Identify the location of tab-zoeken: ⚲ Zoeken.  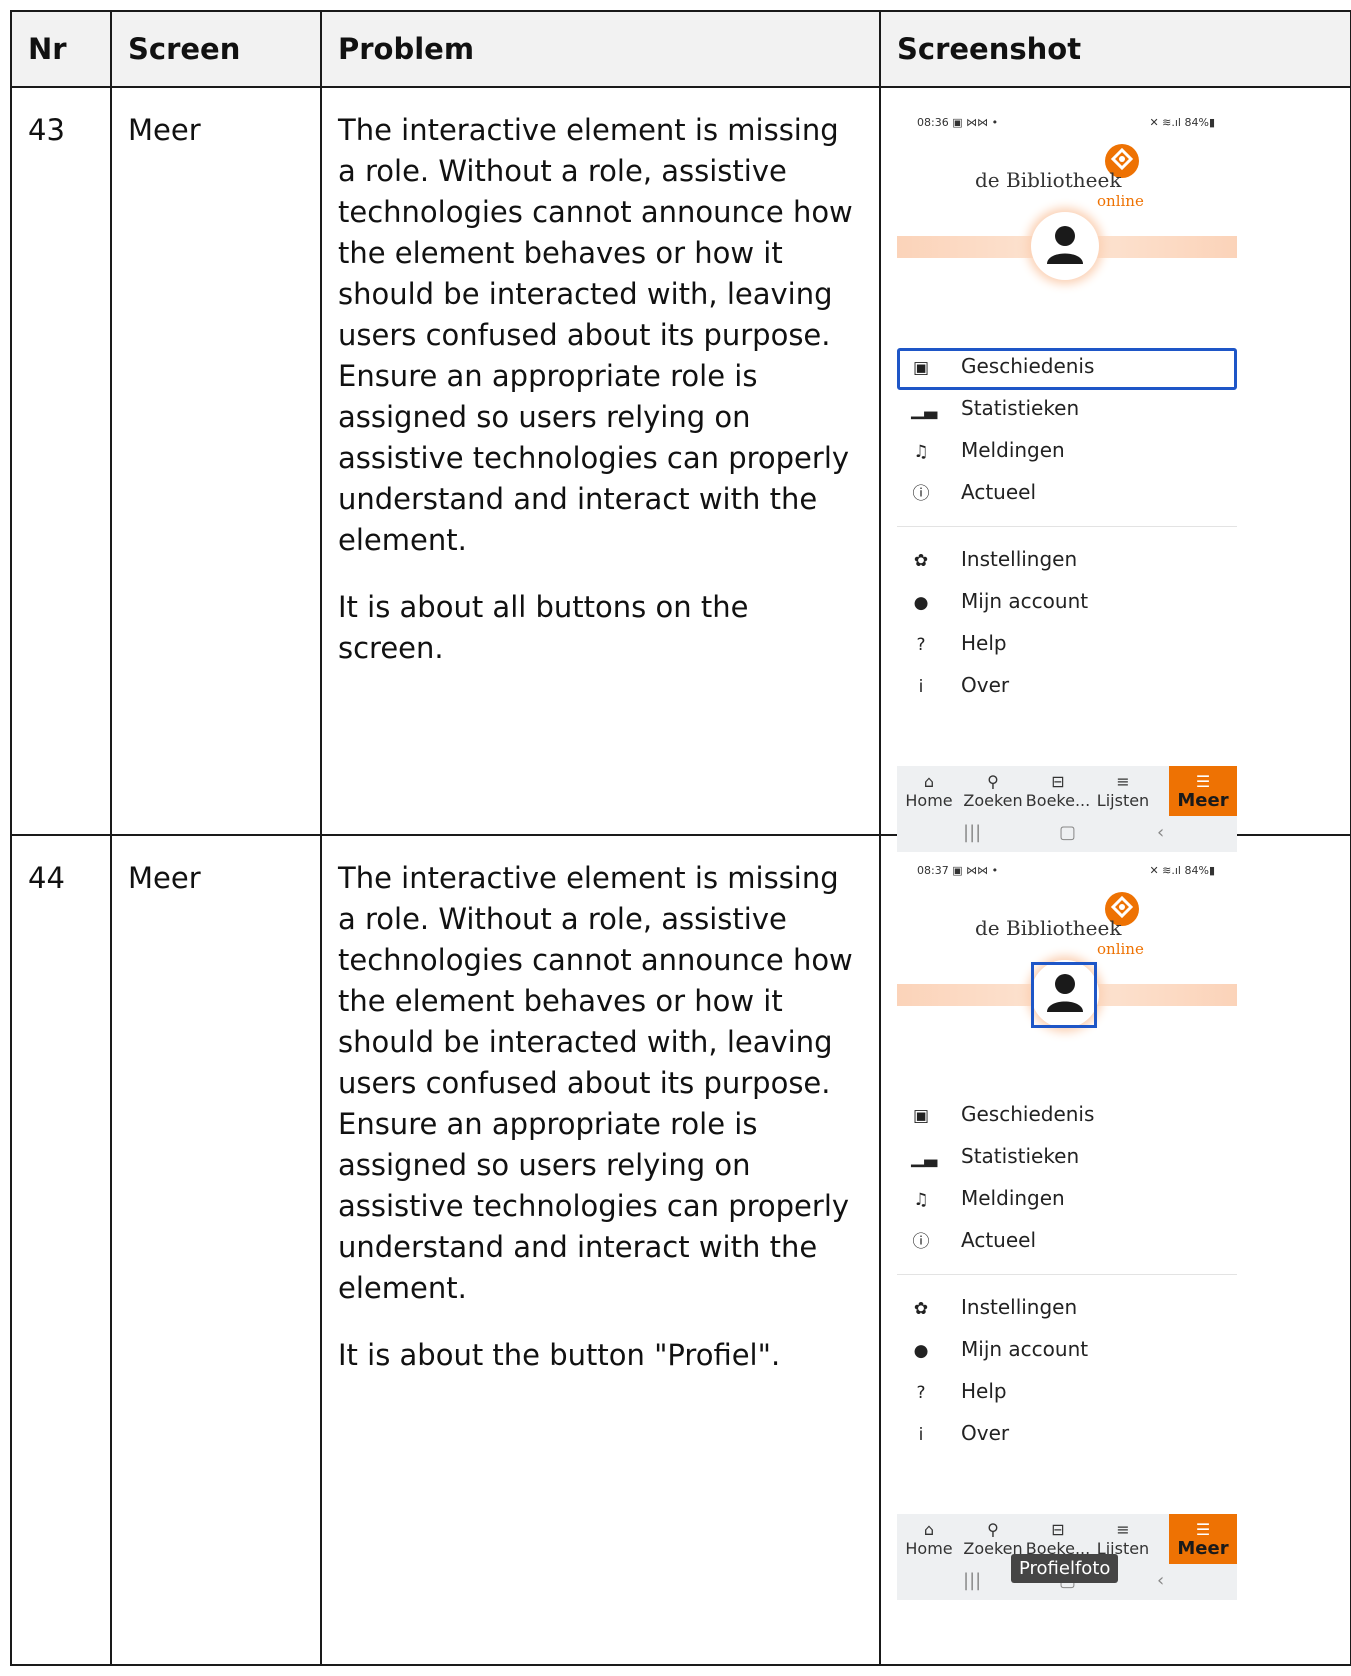
(993, 791).